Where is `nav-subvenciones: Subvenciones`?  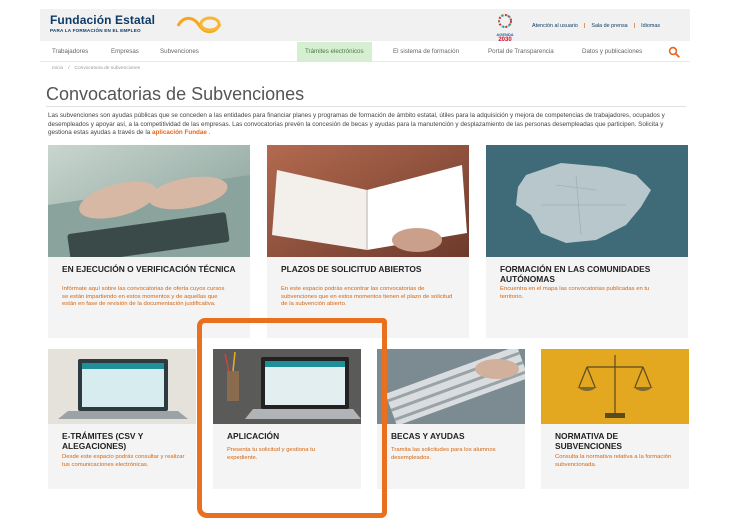 nav-subvenciones: Subvenciones is located at coordinates (179, 52).